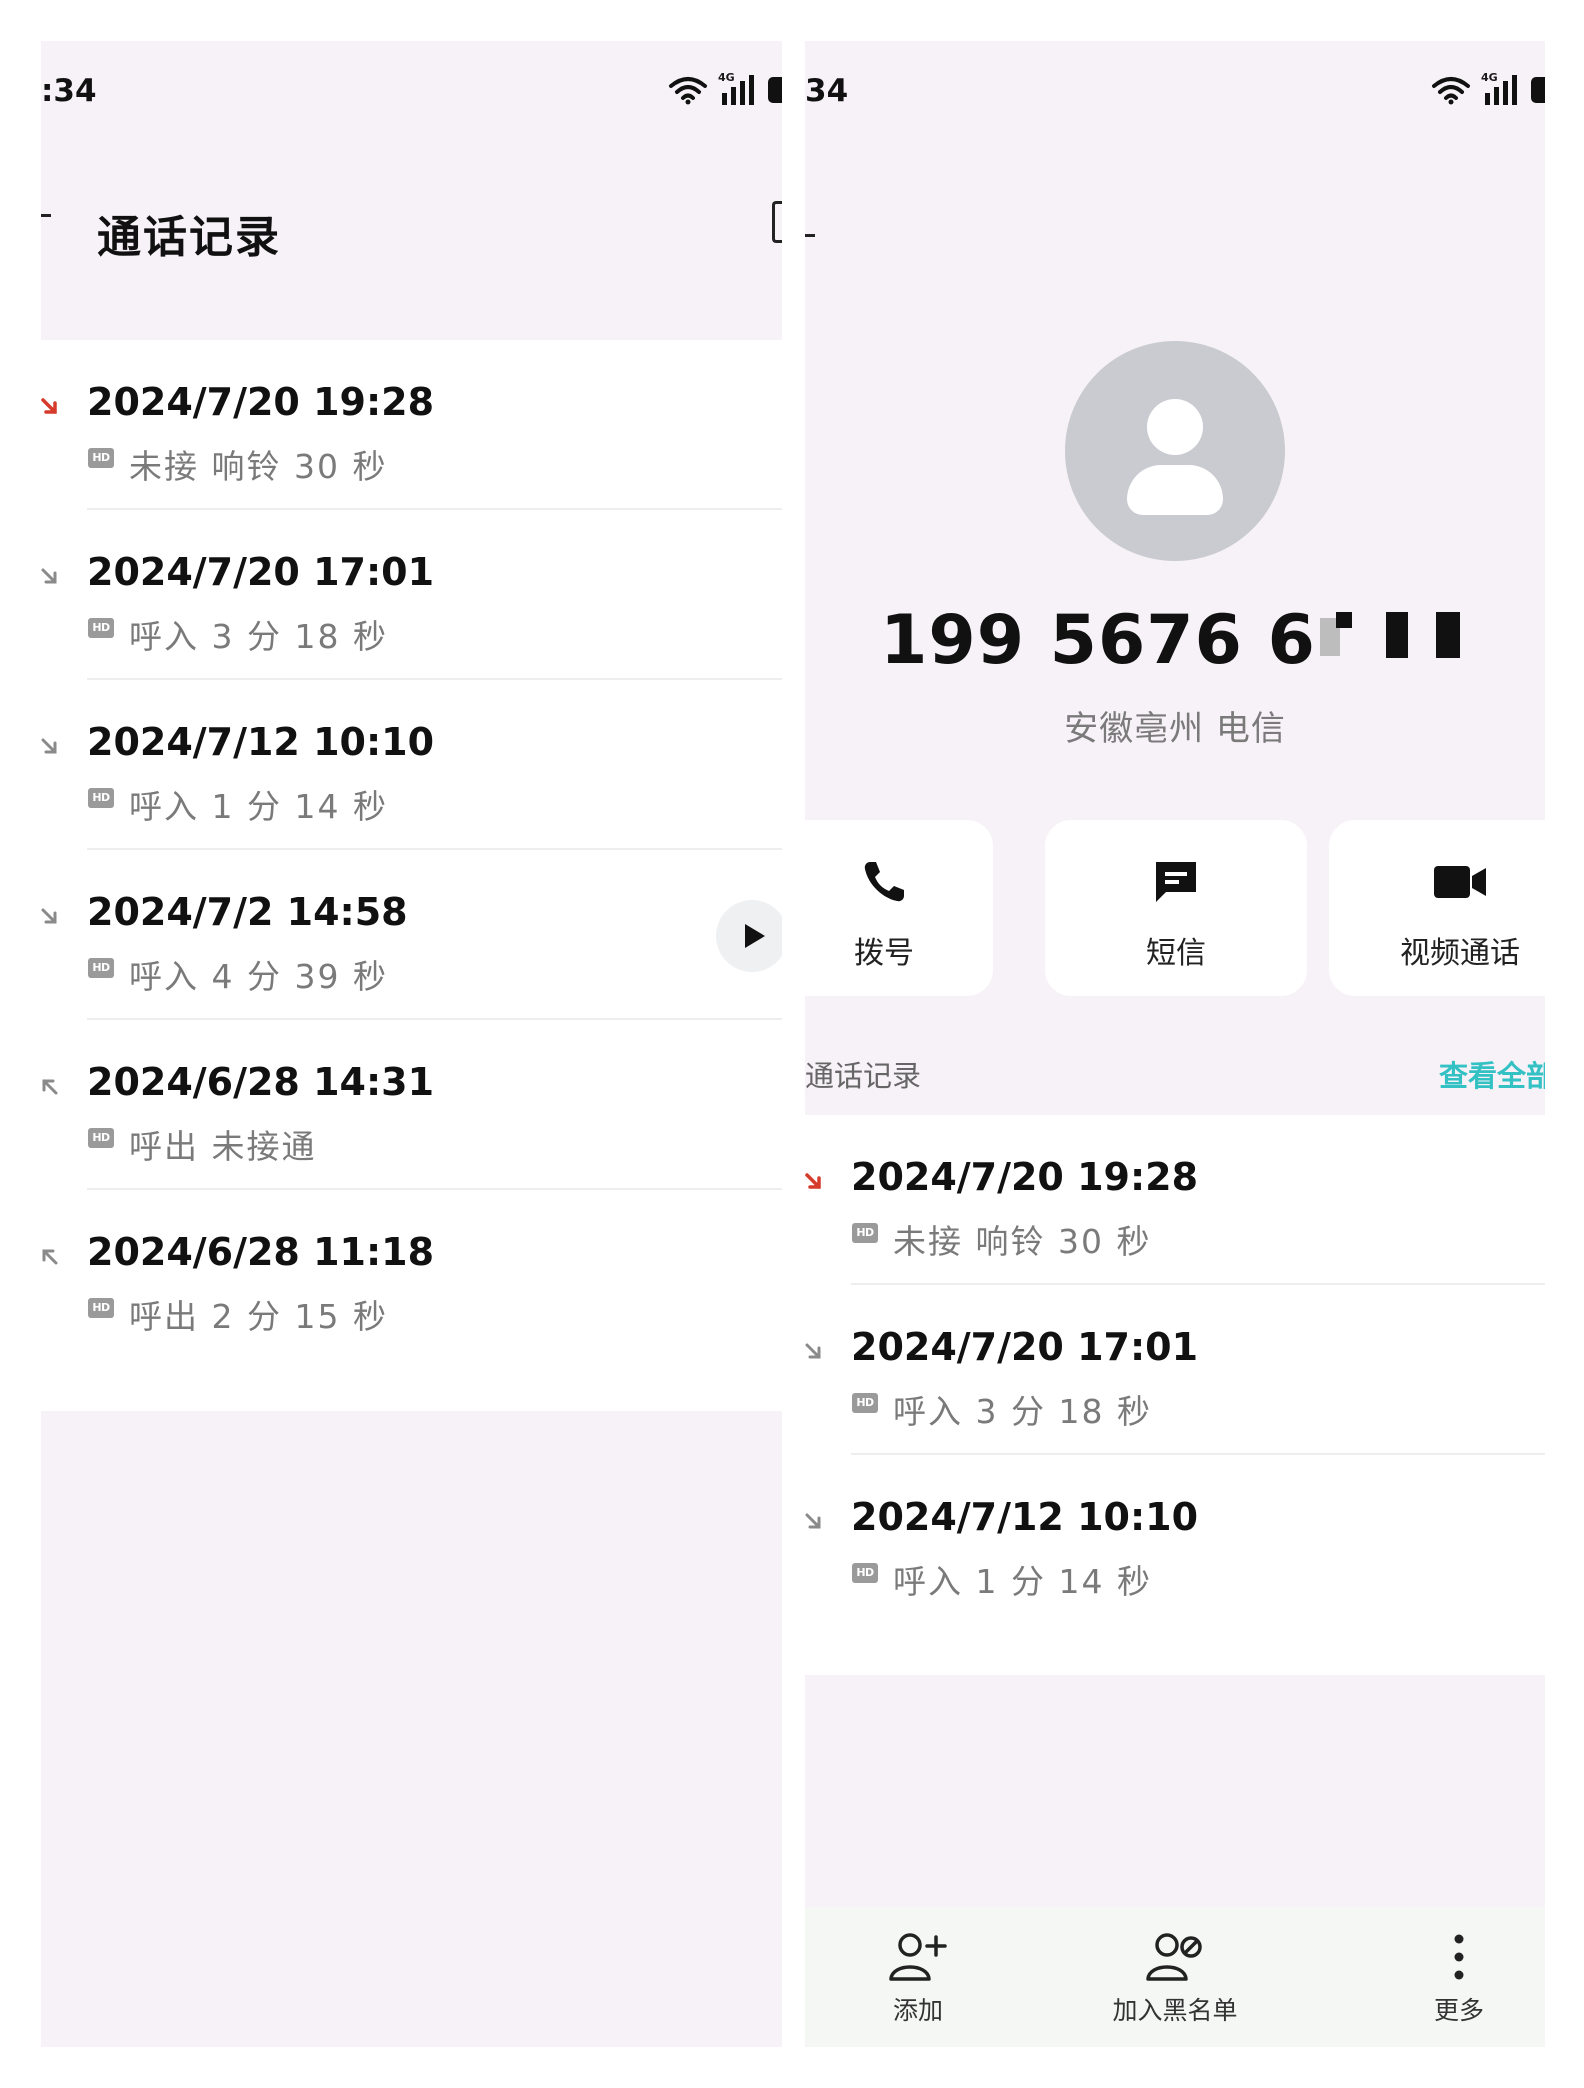  What do you see at coordinates (1175, 729) in the screenshot?
I see `phone-location: 安徽亳州 电信` at bounding box center [1175, 729].